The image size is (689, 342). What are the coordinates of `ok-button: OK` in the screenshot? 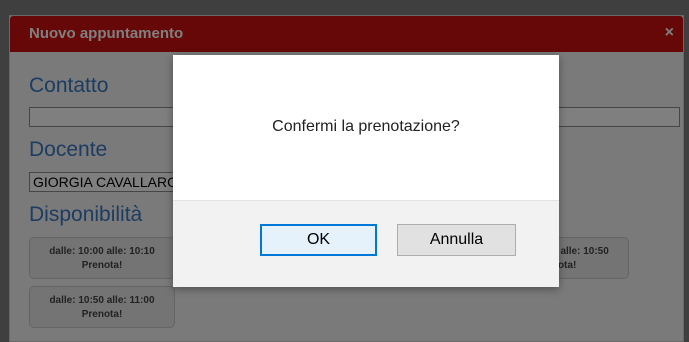 It's located at (318, 240).